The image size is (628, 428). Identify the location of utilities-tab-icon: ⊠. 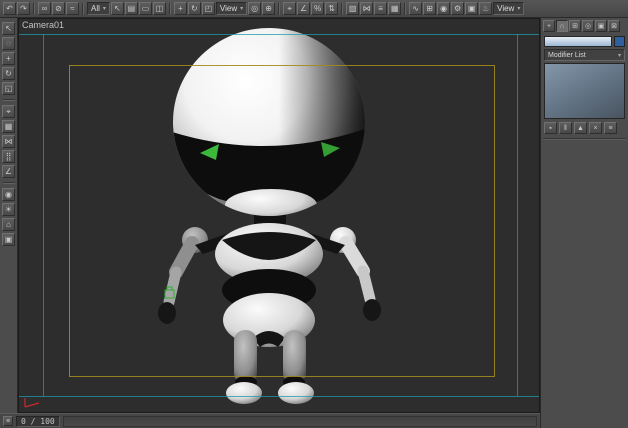
(614, 26).